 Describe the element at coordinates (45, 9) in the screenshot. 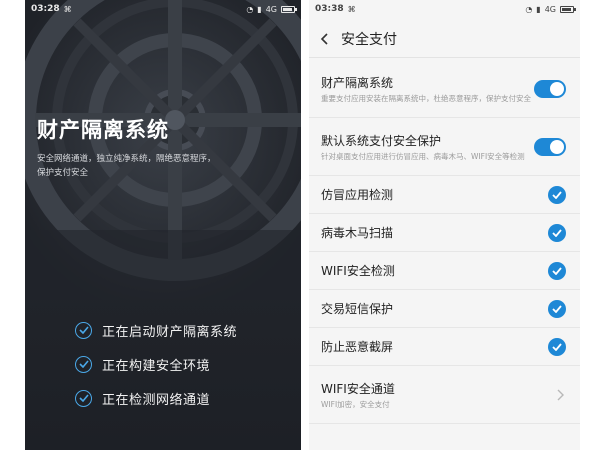

I see `status-time: 03:28` at that location.